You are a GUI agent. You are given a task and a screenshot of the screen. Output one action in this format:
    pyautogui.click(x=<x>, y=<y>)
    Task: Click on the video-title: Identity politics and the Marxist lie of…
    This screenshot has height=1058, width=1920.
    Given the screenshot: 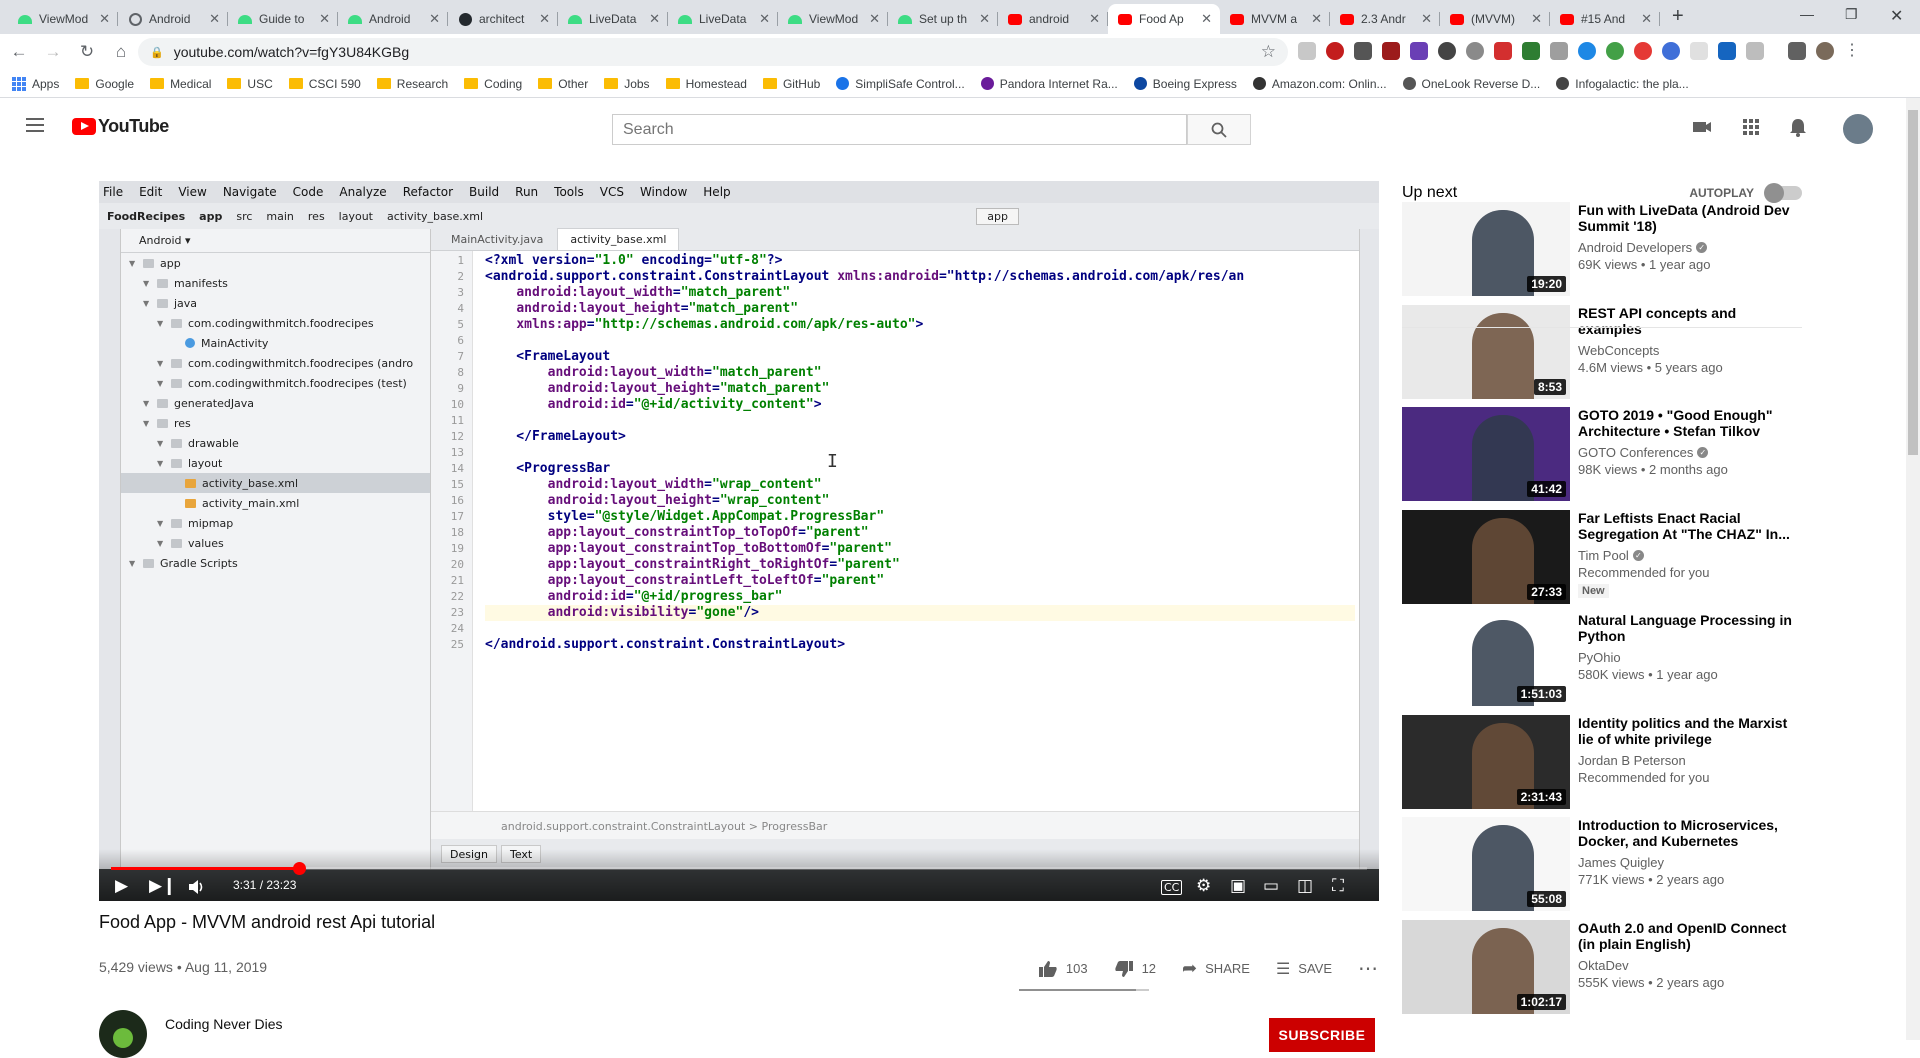 What is the action you would take?
    pyautogui.click(x=1689, y=731)
    